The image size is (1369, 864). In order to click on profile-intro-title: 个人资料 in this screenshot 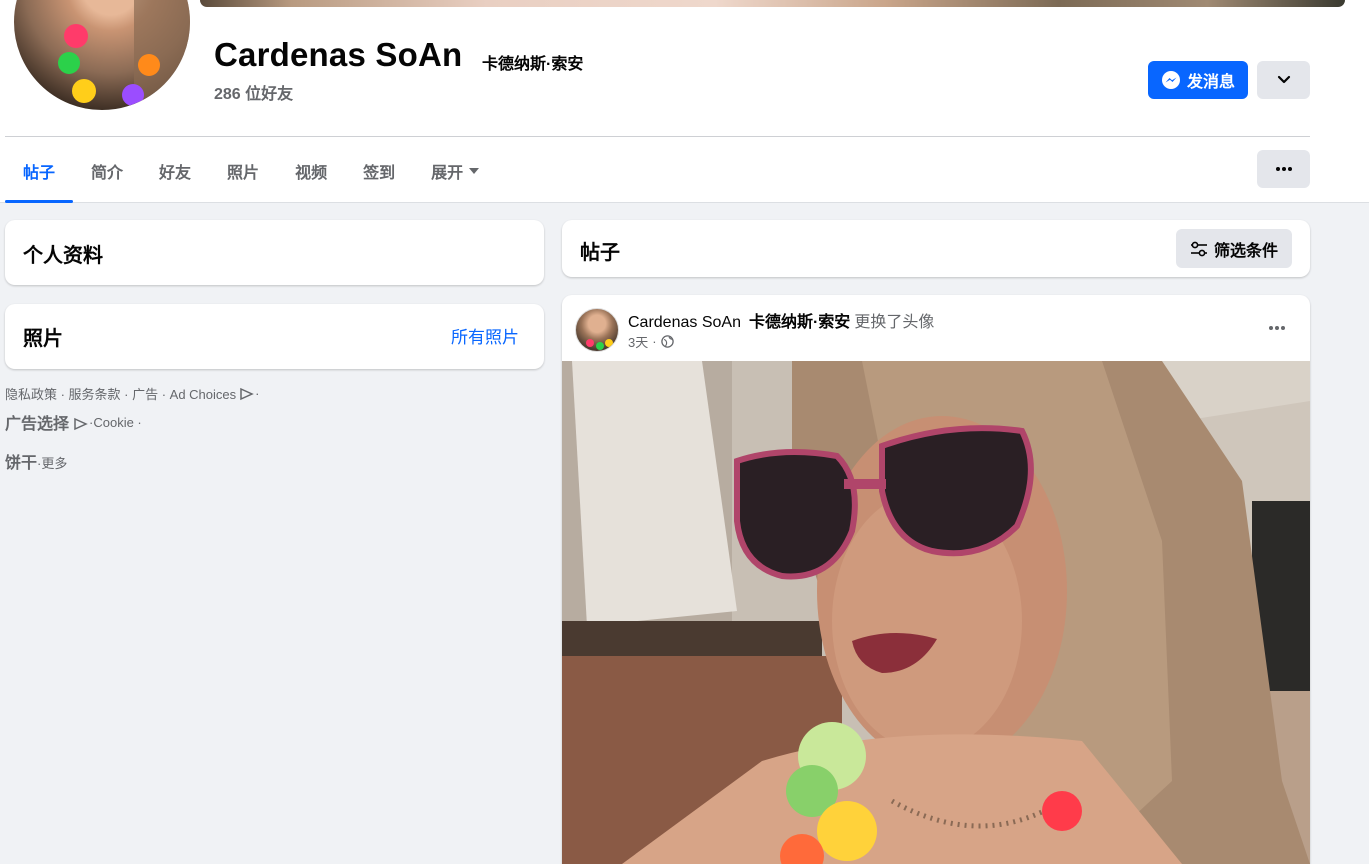, I will do `click(63, 256)`.